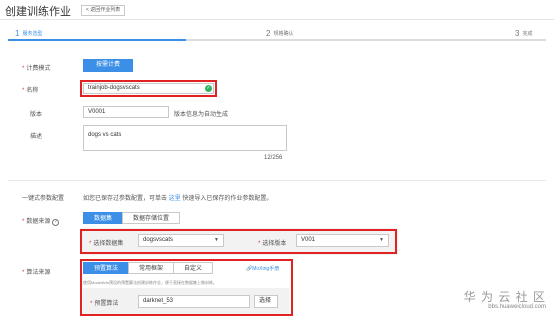 The height and width of the screenshot is (318, 554). What do you see at coordinates (366, 40) in the screenshot?
I see `step-progress-remaining` at bounding box center [366, 40].